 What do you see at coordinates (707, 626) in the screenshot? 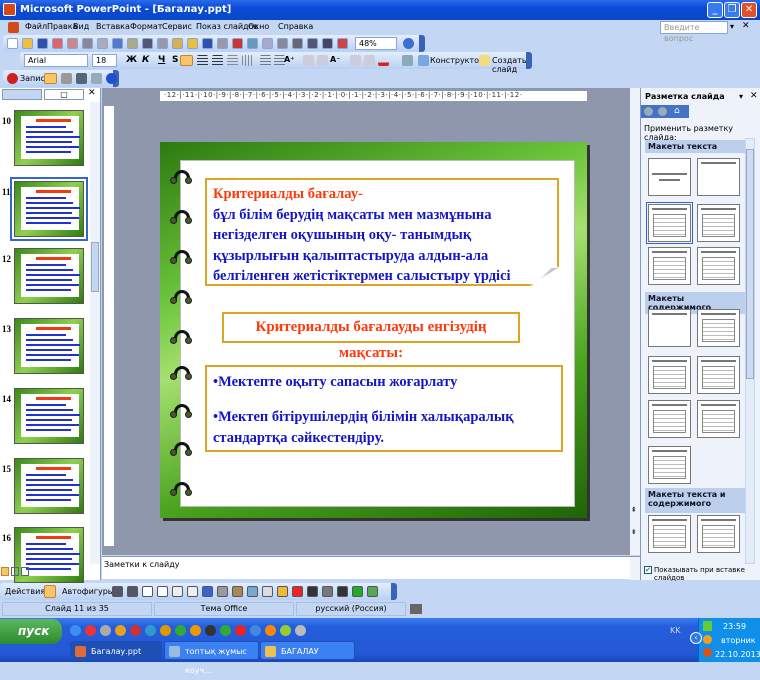
I see `download-icon` at bounding box center [707, 626].